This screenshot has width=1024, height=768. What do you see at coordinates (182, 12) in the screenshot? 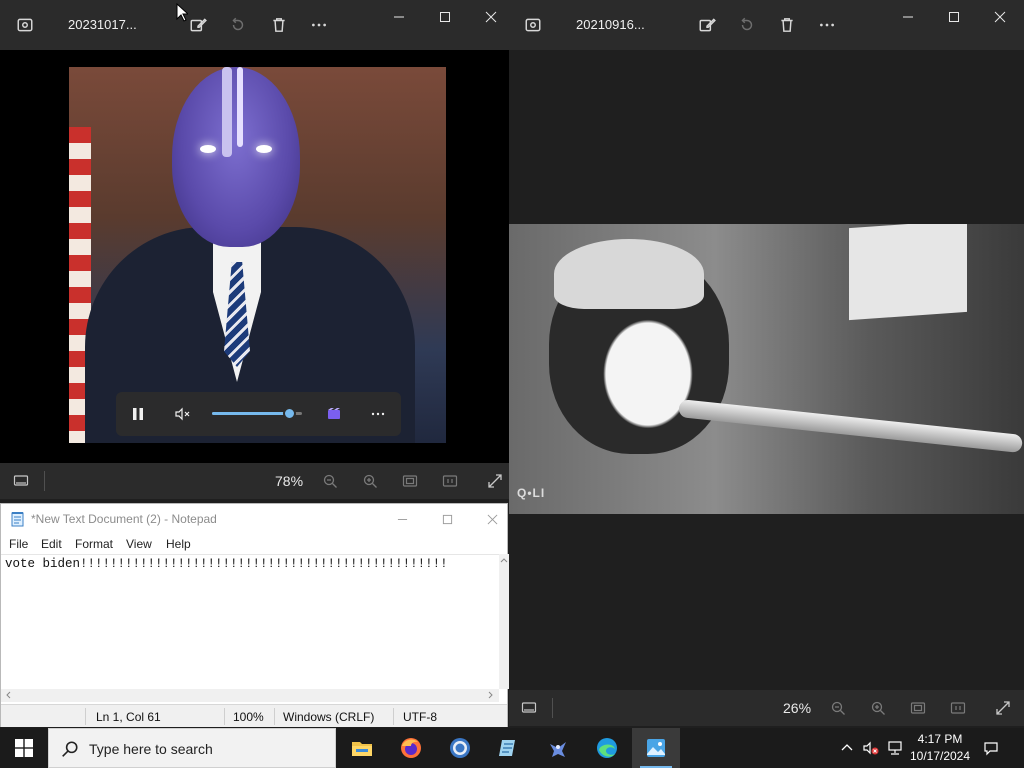
I see `mouse-cursor-icon` at bounding box center [182, 12].